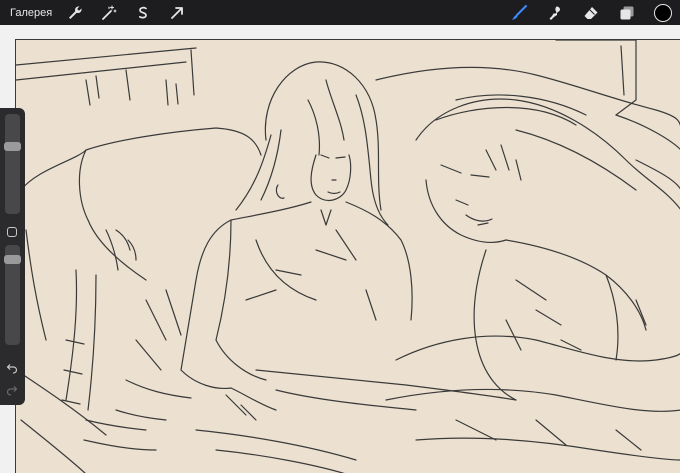  I want to click on top-toolbar: Галерея, so click(340, 12).